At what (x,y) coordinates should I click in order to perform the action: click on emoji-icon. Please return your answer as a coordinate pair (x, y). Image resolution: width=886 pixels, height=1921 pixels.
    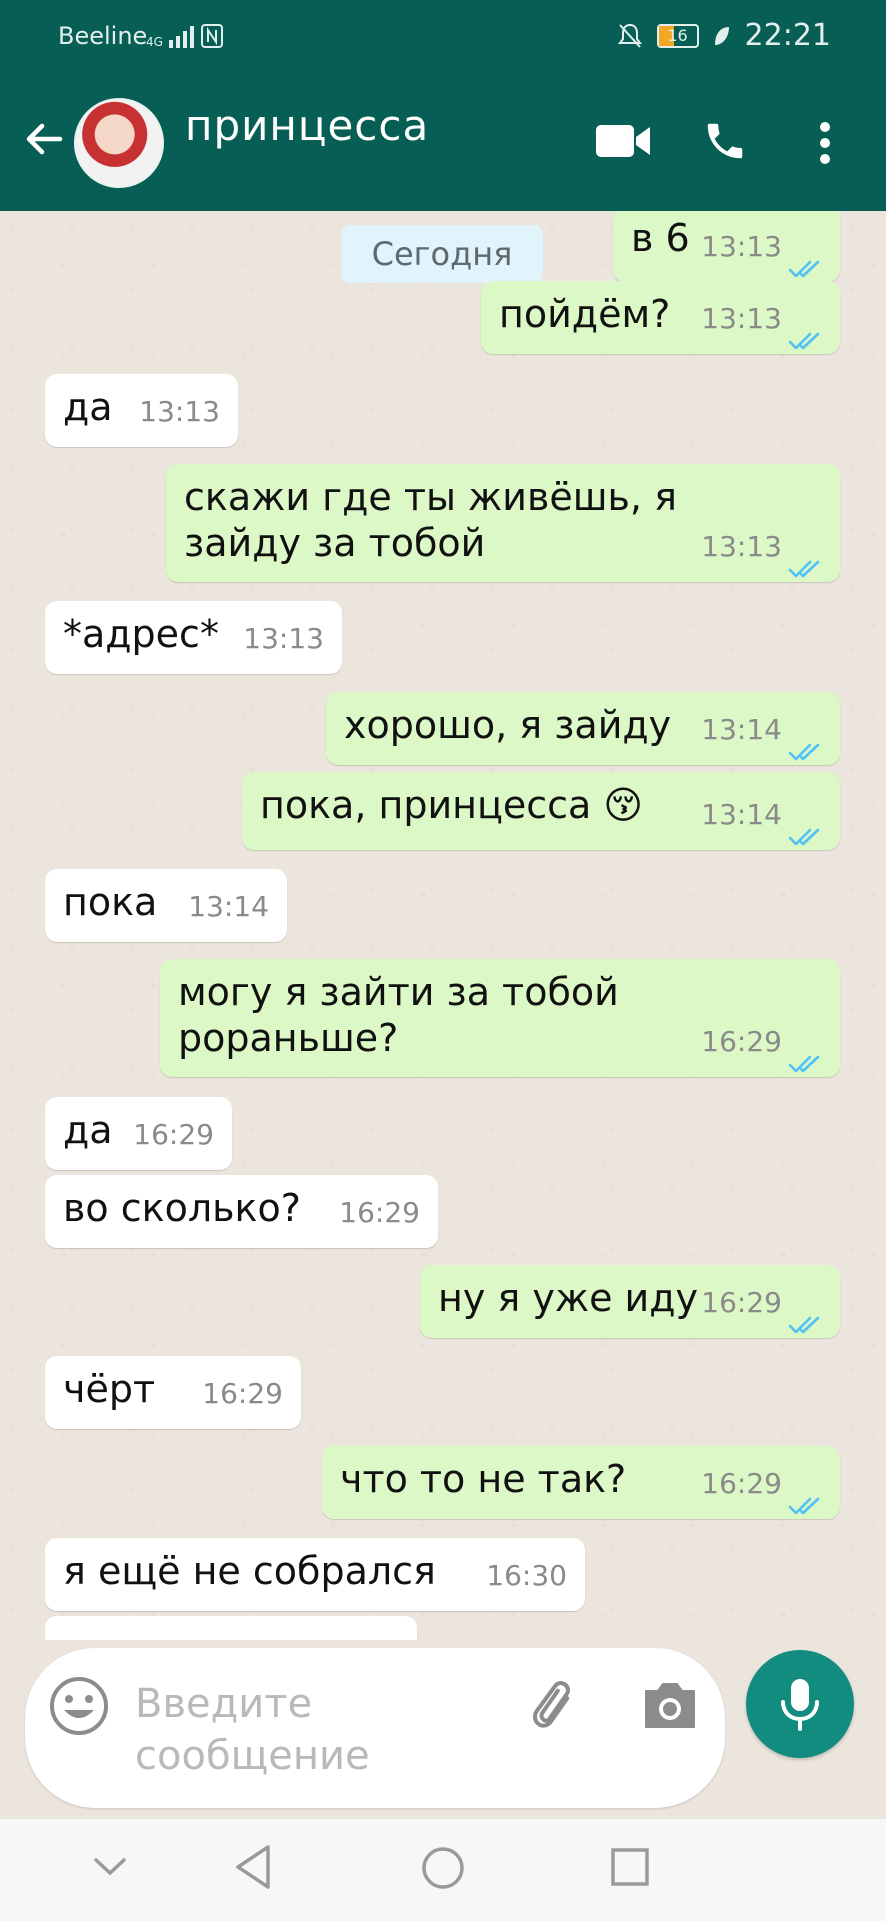
    Looking at the image, I should click on (79, 1706).